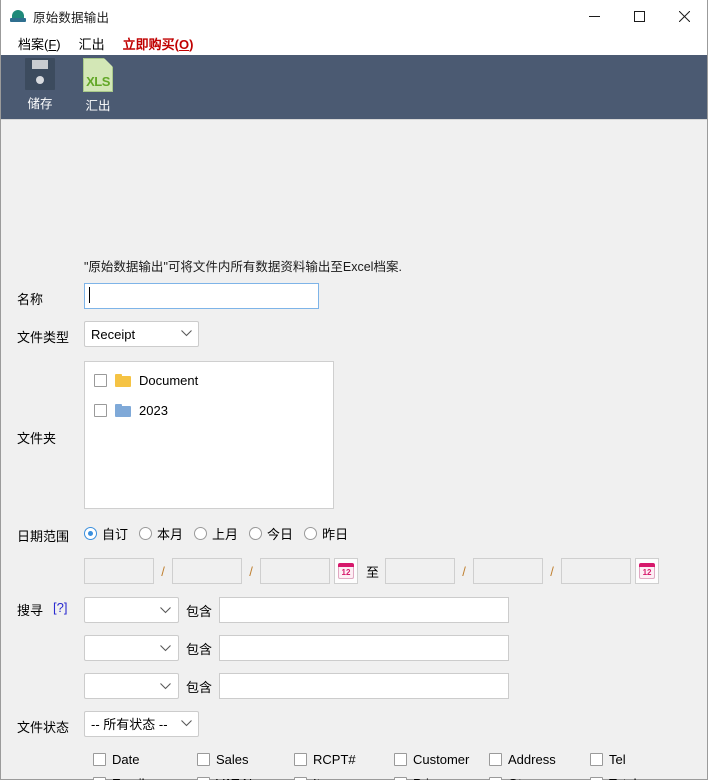  What do you see at coordinates (209, 410) in the screenshot?
I see `list-item: 2023` at bounding box center [209, 410].